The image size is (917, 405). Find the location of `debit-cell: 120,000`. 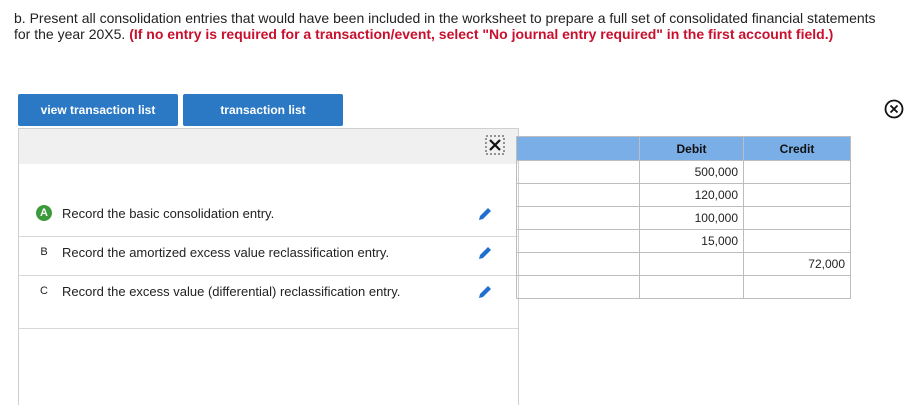

debit-cell: 120,000 is located at coordinates (691, 195).